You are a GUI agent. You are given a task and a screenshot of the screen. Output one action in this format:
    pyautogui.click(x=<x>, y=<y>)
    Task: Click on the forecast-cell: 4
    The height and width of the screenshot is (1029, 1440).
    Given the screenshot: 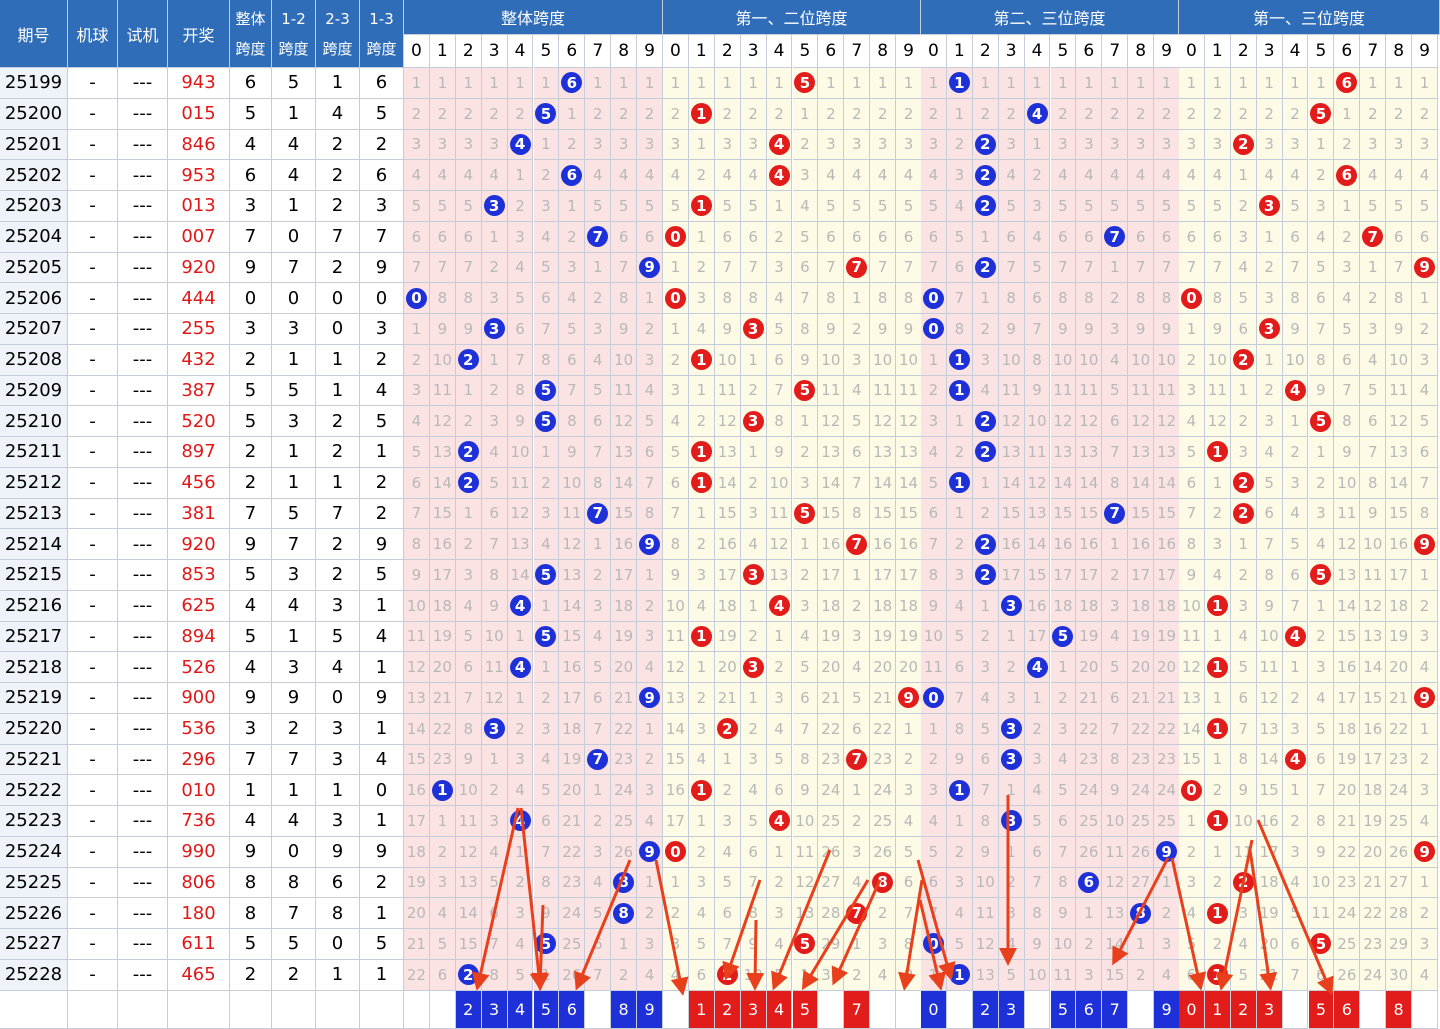 What is the action you would take?
    pyautogui.click(x=520, y=1009)
    